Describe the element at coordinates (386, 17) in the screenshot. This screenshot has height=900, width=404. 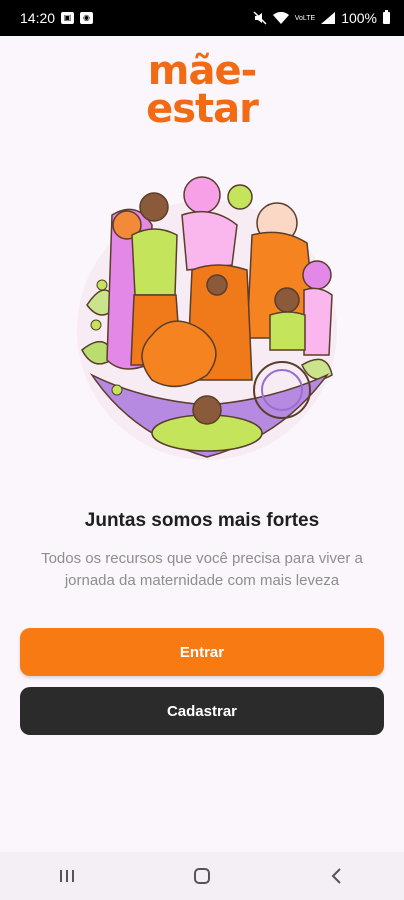
I see `battery-icon` at that location.